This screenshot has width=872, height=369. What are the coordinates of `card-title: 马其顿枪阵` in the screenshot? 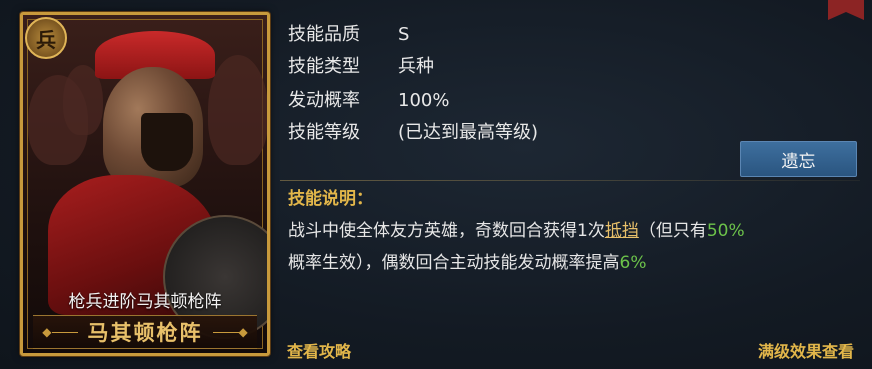 It's located at (145, 333).